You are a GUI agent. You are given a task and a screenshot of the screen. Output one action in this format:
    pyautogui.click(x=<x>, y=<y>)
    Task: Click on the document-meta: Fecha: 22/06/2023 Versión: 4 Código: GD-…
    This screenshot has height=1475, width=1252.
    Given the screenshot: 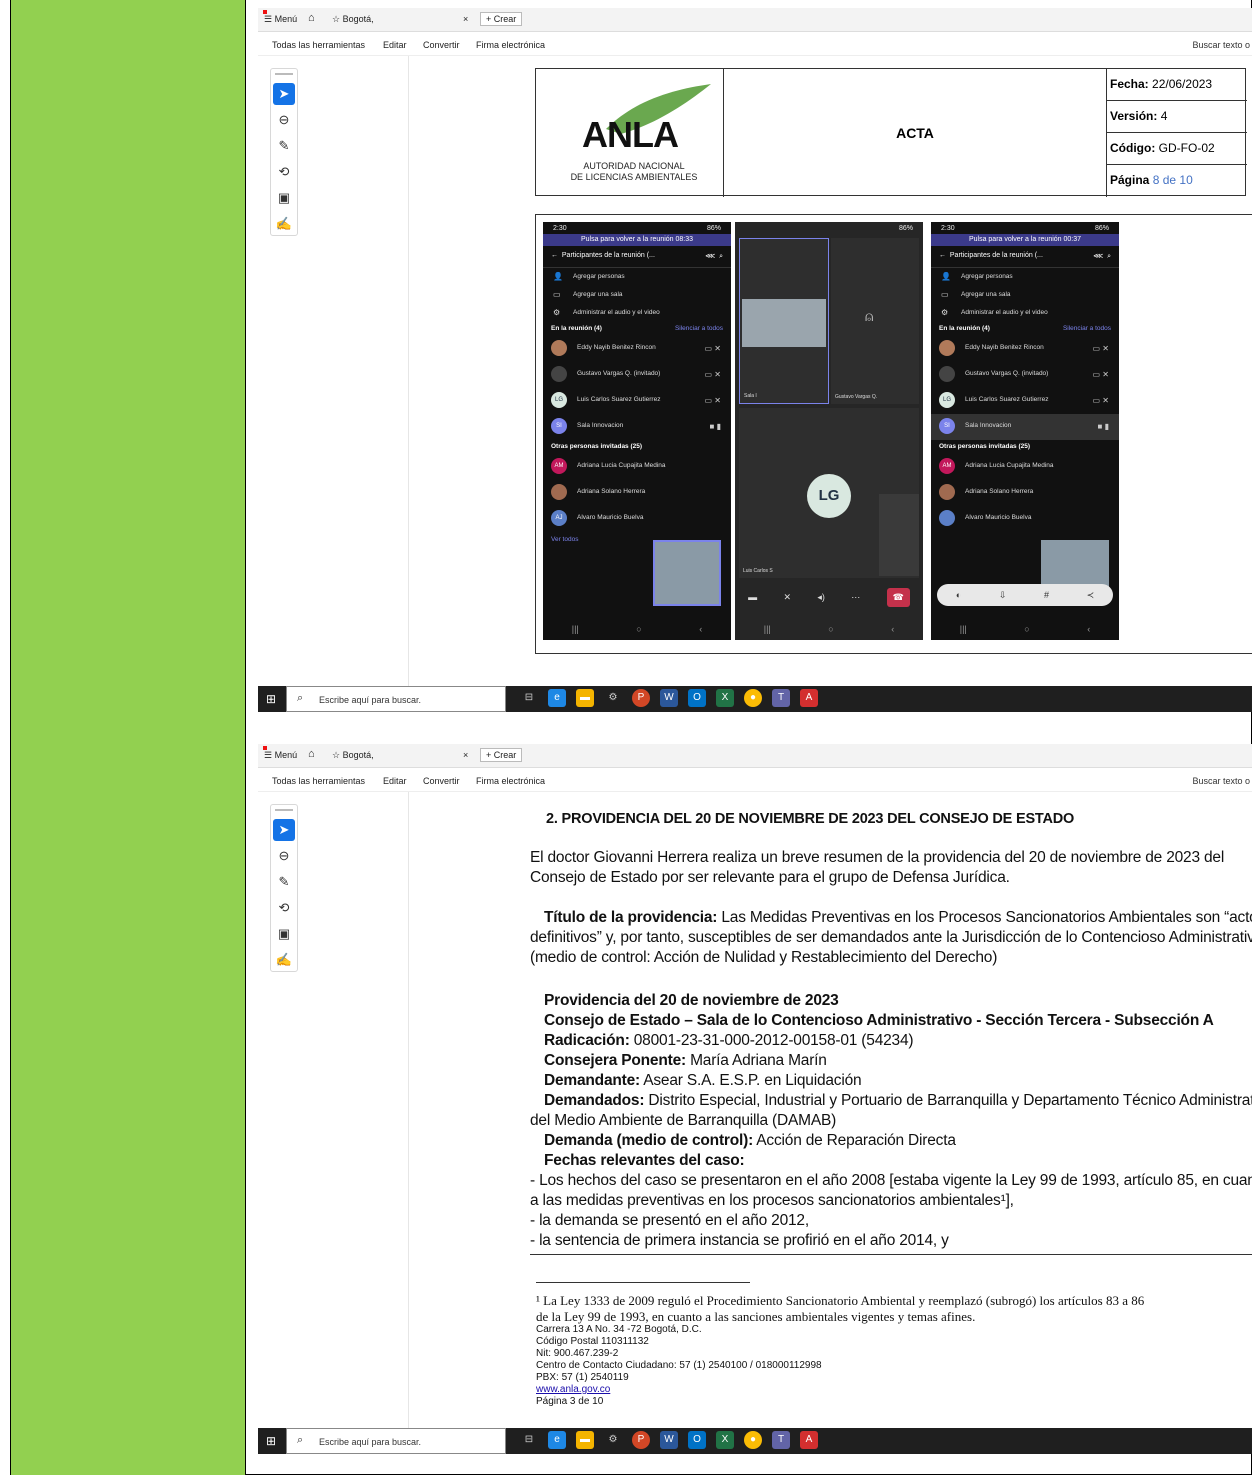 What is the action you would take?
    pyautogui.click(x=1177, y=133)
    